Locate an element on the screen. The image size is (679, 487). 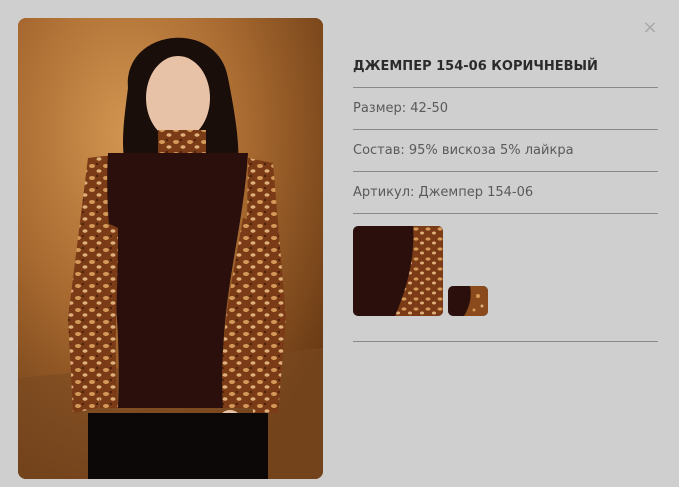
close-button: × is located at coordinates (650, 28).